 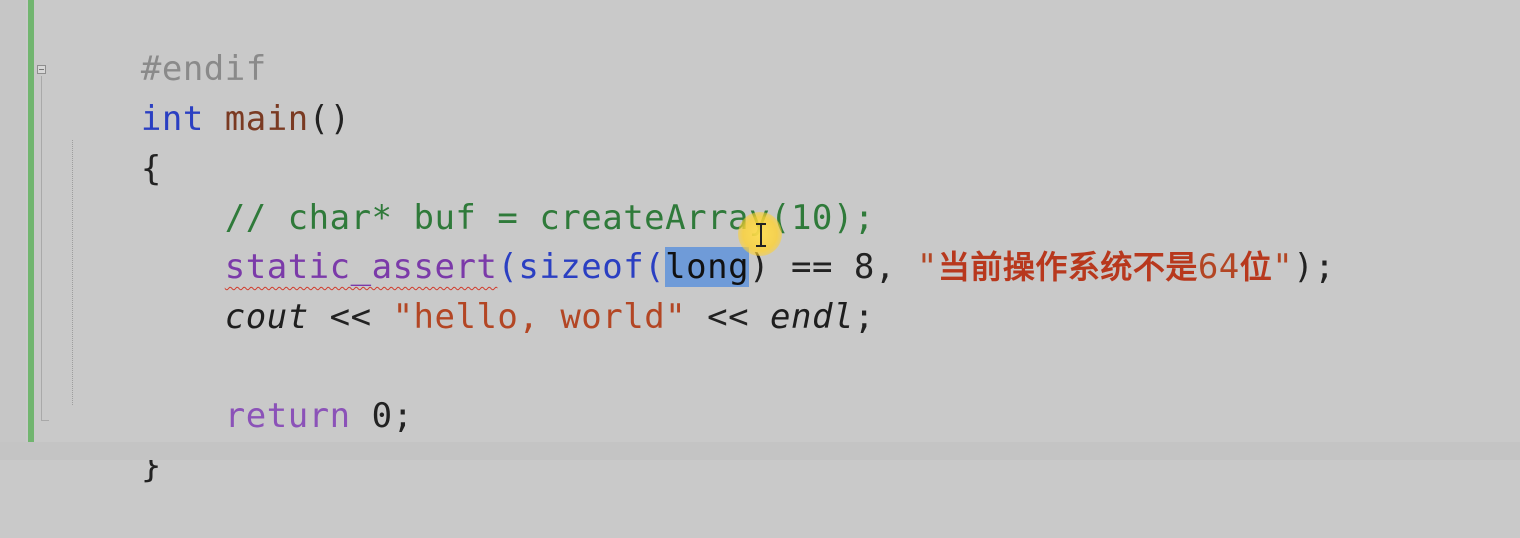 What do you see at coordinates (287, 416) in the screenshot?
I see `keyword-return: return` at bounding box center [287, 416].